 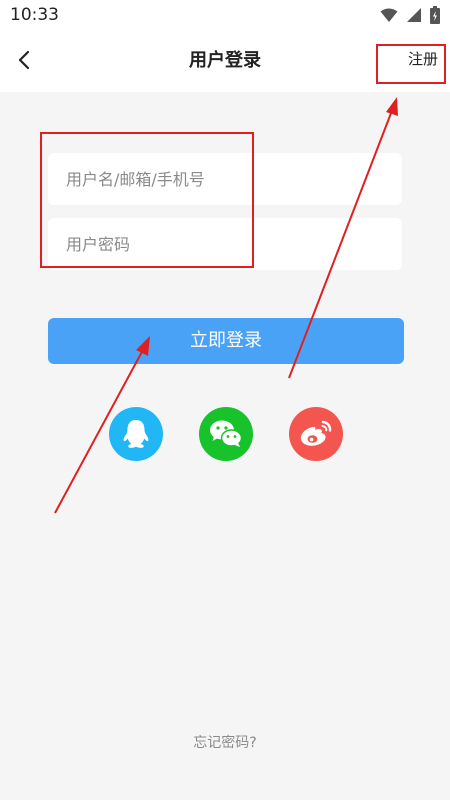 I want to click on wechat-icon, so click(x=226, y=433).